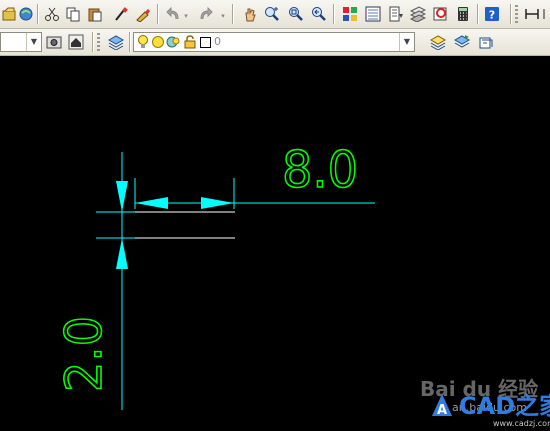 This screenshot has height=431, width=550. Describe the element at coordinates (186, 16) in the screenshot. I see `undo-dropdown-icon: ▾` at that location.